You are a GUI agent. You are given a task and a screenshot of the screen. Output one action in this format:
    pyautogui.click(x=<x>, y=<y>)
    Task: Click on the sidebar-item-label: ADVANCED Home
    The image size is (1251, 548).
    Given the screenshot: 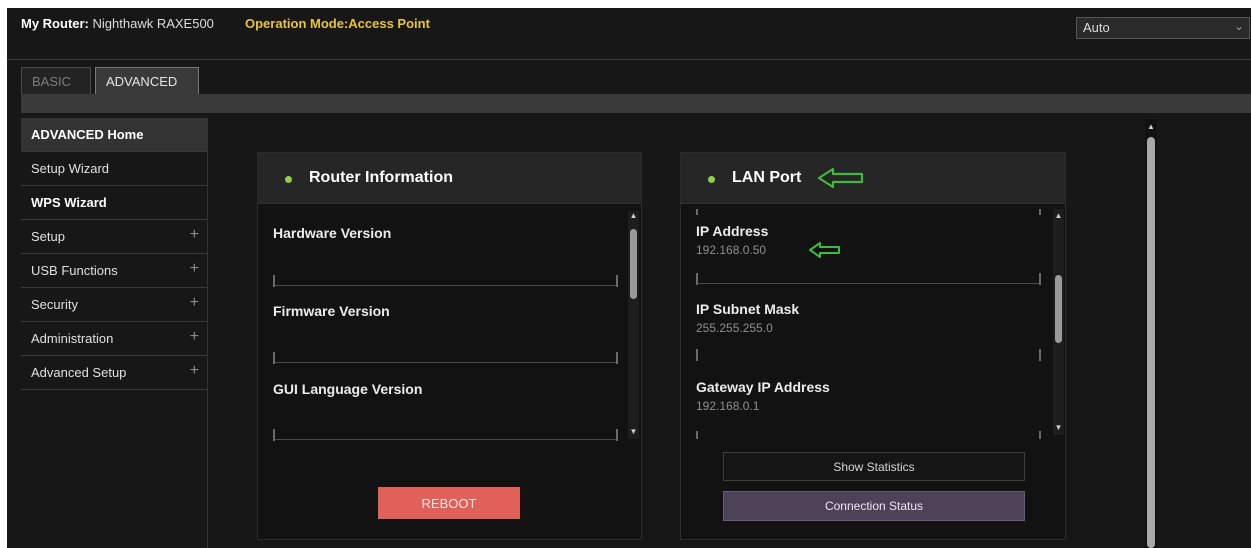 What is the action you would take?
    pyautogui.click(x=87, y=134)
    